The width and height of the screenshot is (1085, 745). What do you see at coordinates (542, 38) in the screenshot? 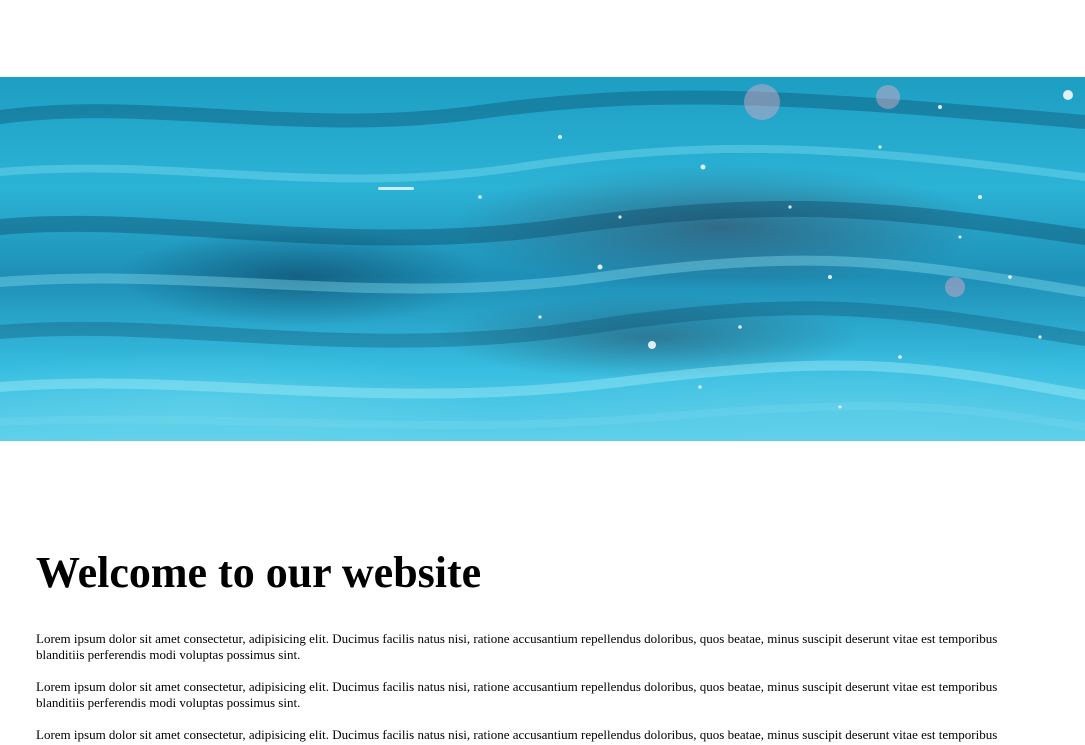
I see `top-bar` at bounding box center [542, 38].